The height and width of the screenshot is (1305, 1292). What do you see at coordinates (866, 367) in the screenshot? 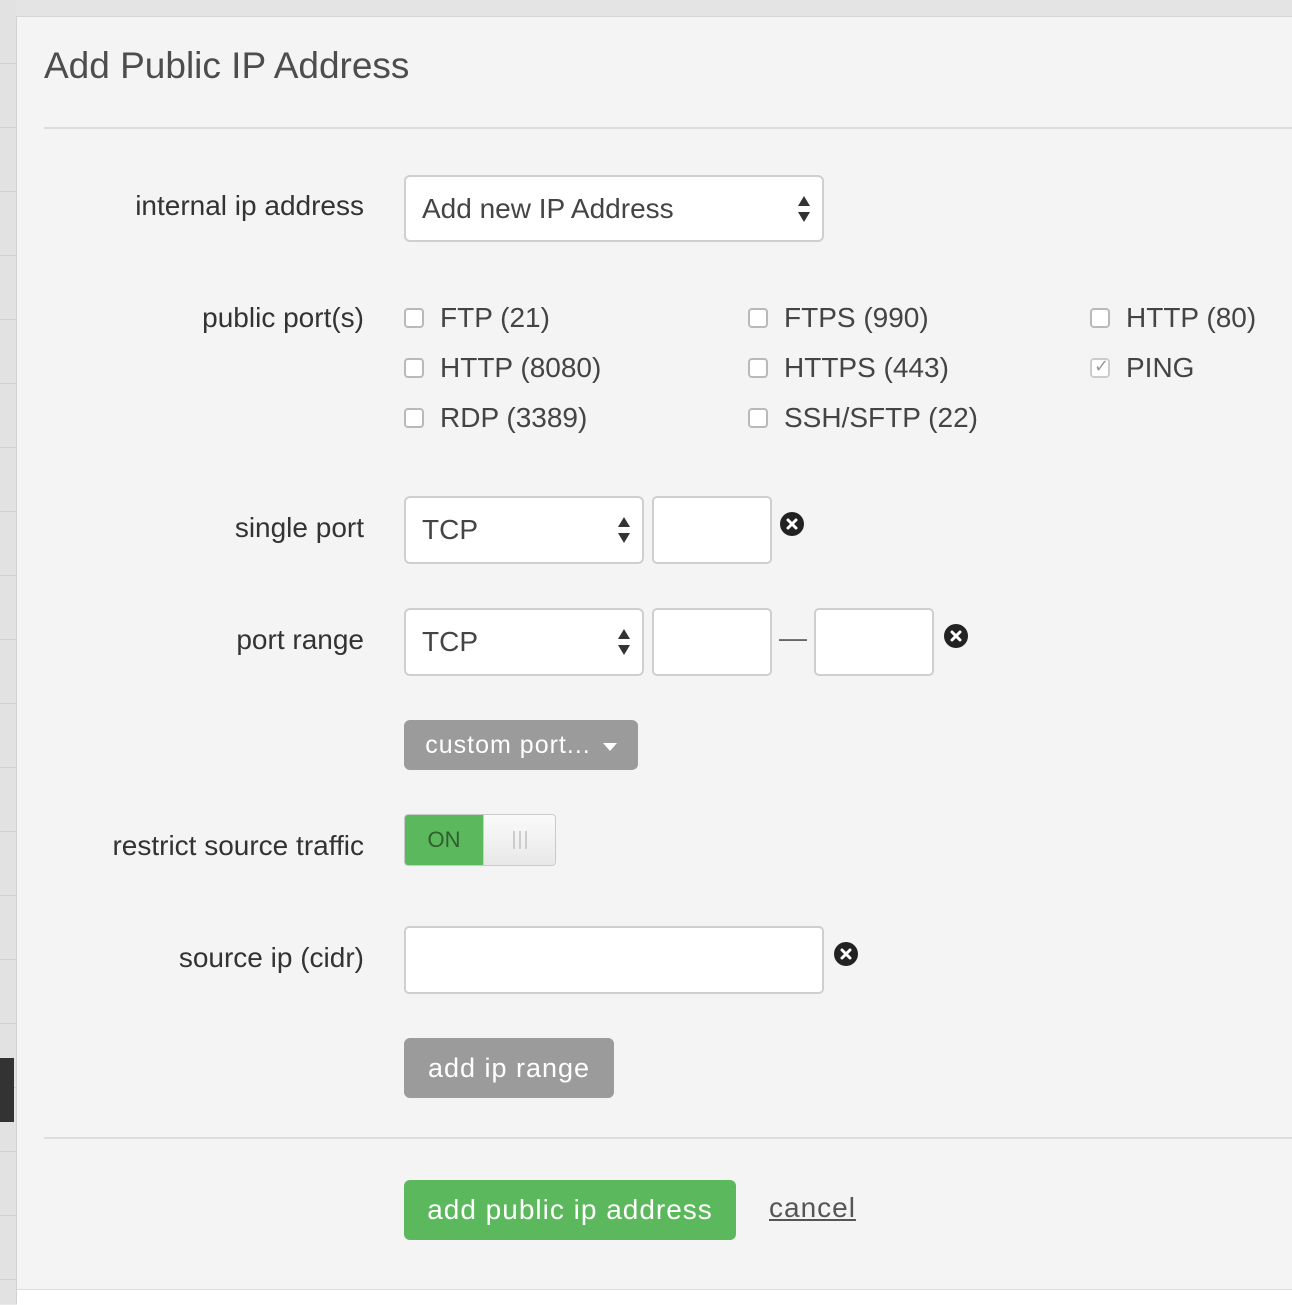
I see `port-checkbox-label: HTTPS (443)` at bounding box center [866, 367].